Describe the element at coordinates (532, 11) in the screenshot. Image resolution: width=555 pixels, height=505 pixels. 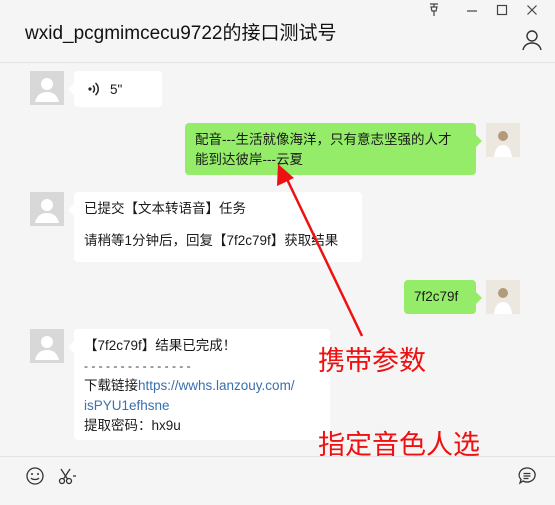
I see `close-icon` at that location.